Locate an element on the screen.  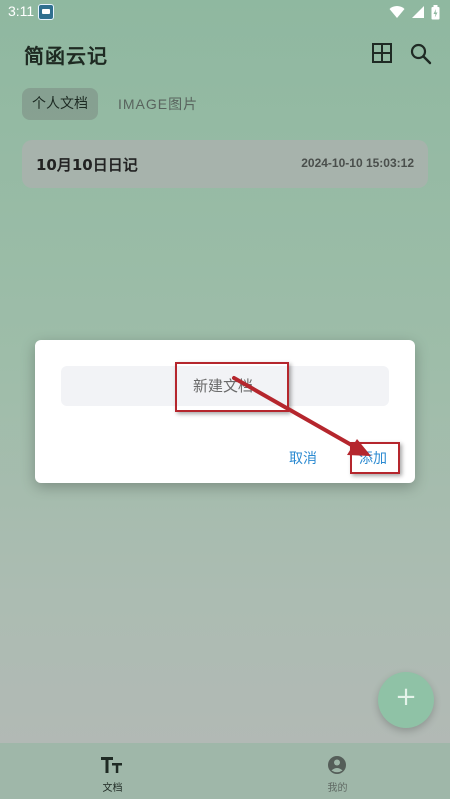
nav-item-mine: 我的 is located at coordinates (337, 771).